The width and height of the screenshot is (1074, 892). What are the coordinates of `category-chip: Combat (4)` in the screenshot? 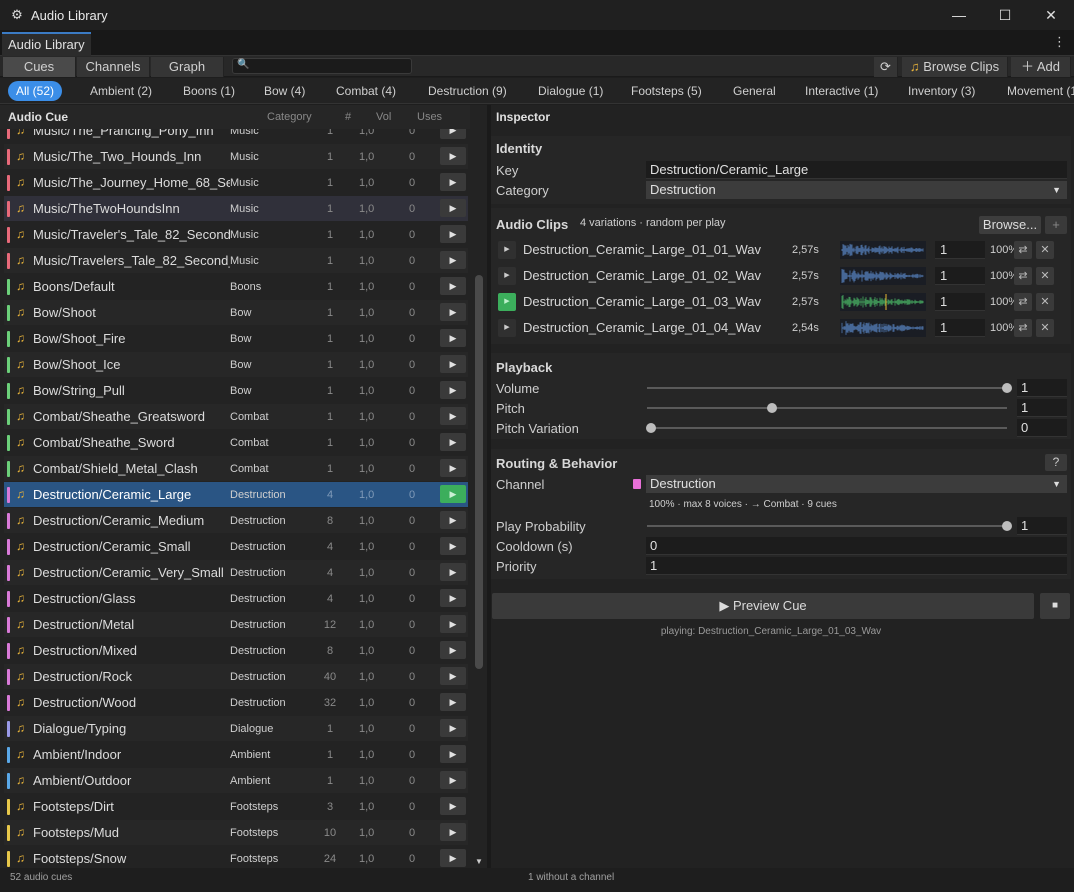 It's located at (366, 91).